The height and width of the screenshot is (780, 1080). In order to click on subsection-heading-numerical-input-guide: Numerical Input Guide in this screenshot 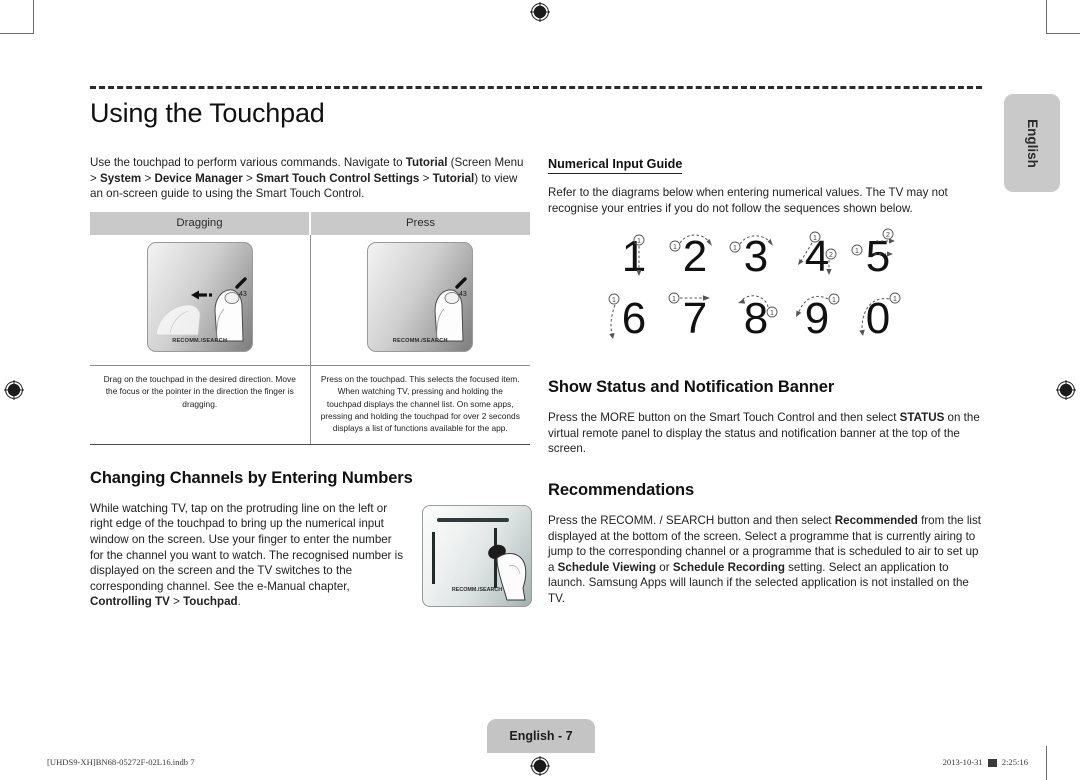, I will do `click(615, 165)`.